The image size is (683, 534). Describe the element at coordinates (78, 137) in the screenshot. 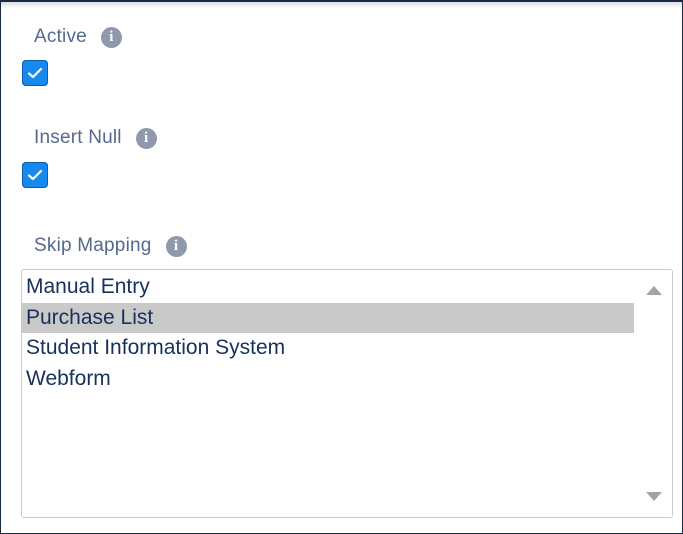

I see `insert-null-label: Insert Null` at that location.